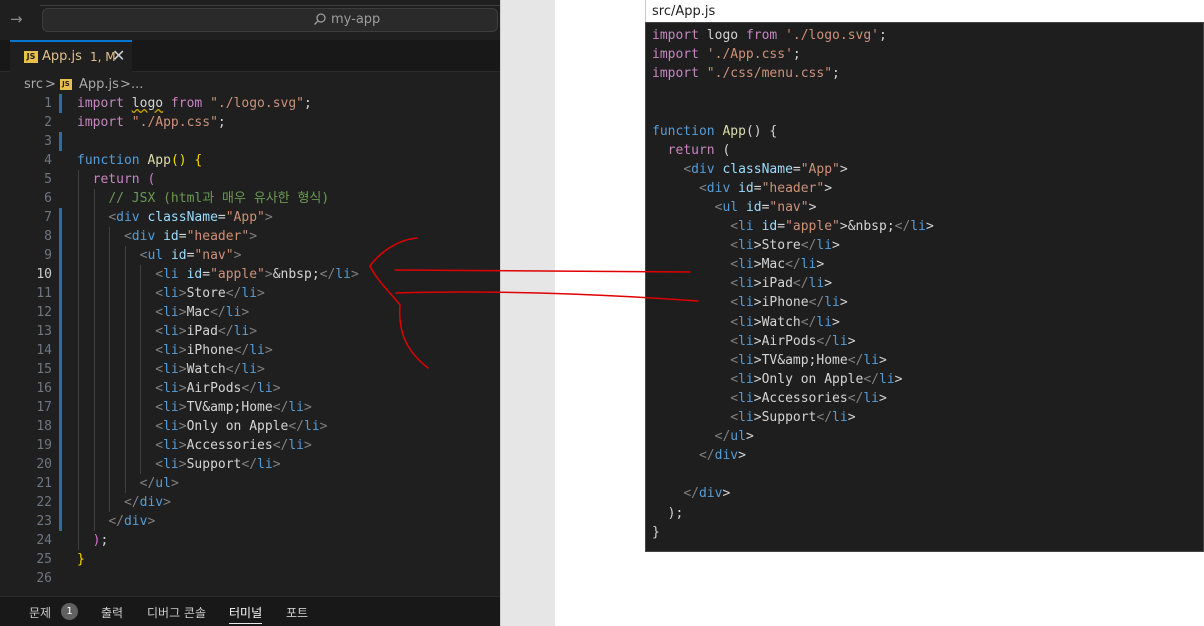 The width and height of the screenshot is (1204, 626). Describe the element at coordinates (44, 578) in the screenshot. I see `line-number: 26` at that location.